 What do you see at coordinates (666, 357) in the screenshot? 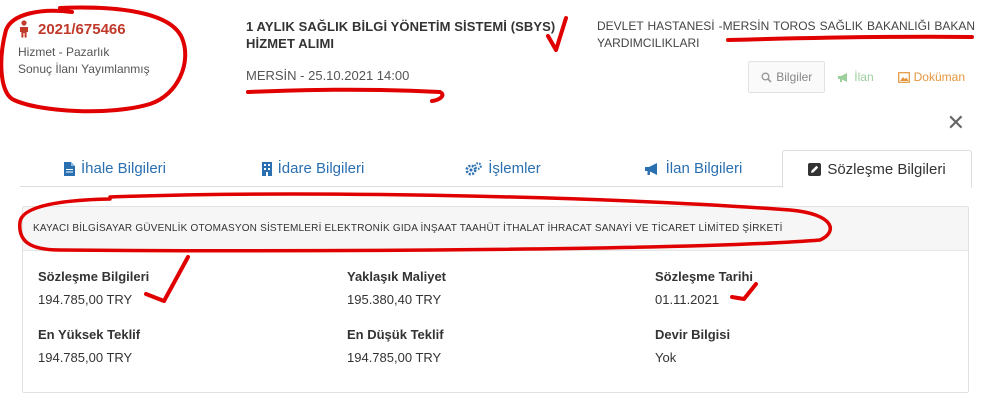
I see `field-value: Yok` at bounding box center [666, 357].